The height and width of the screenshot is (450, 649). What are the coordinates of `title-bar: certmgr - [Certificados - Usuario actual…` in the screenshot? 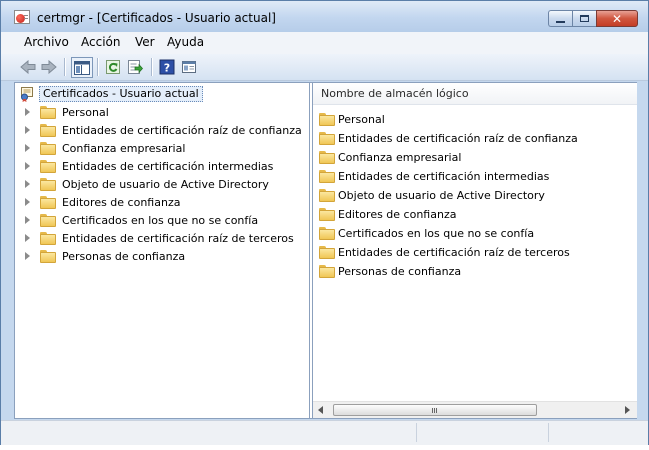 It's located at (324, 16).